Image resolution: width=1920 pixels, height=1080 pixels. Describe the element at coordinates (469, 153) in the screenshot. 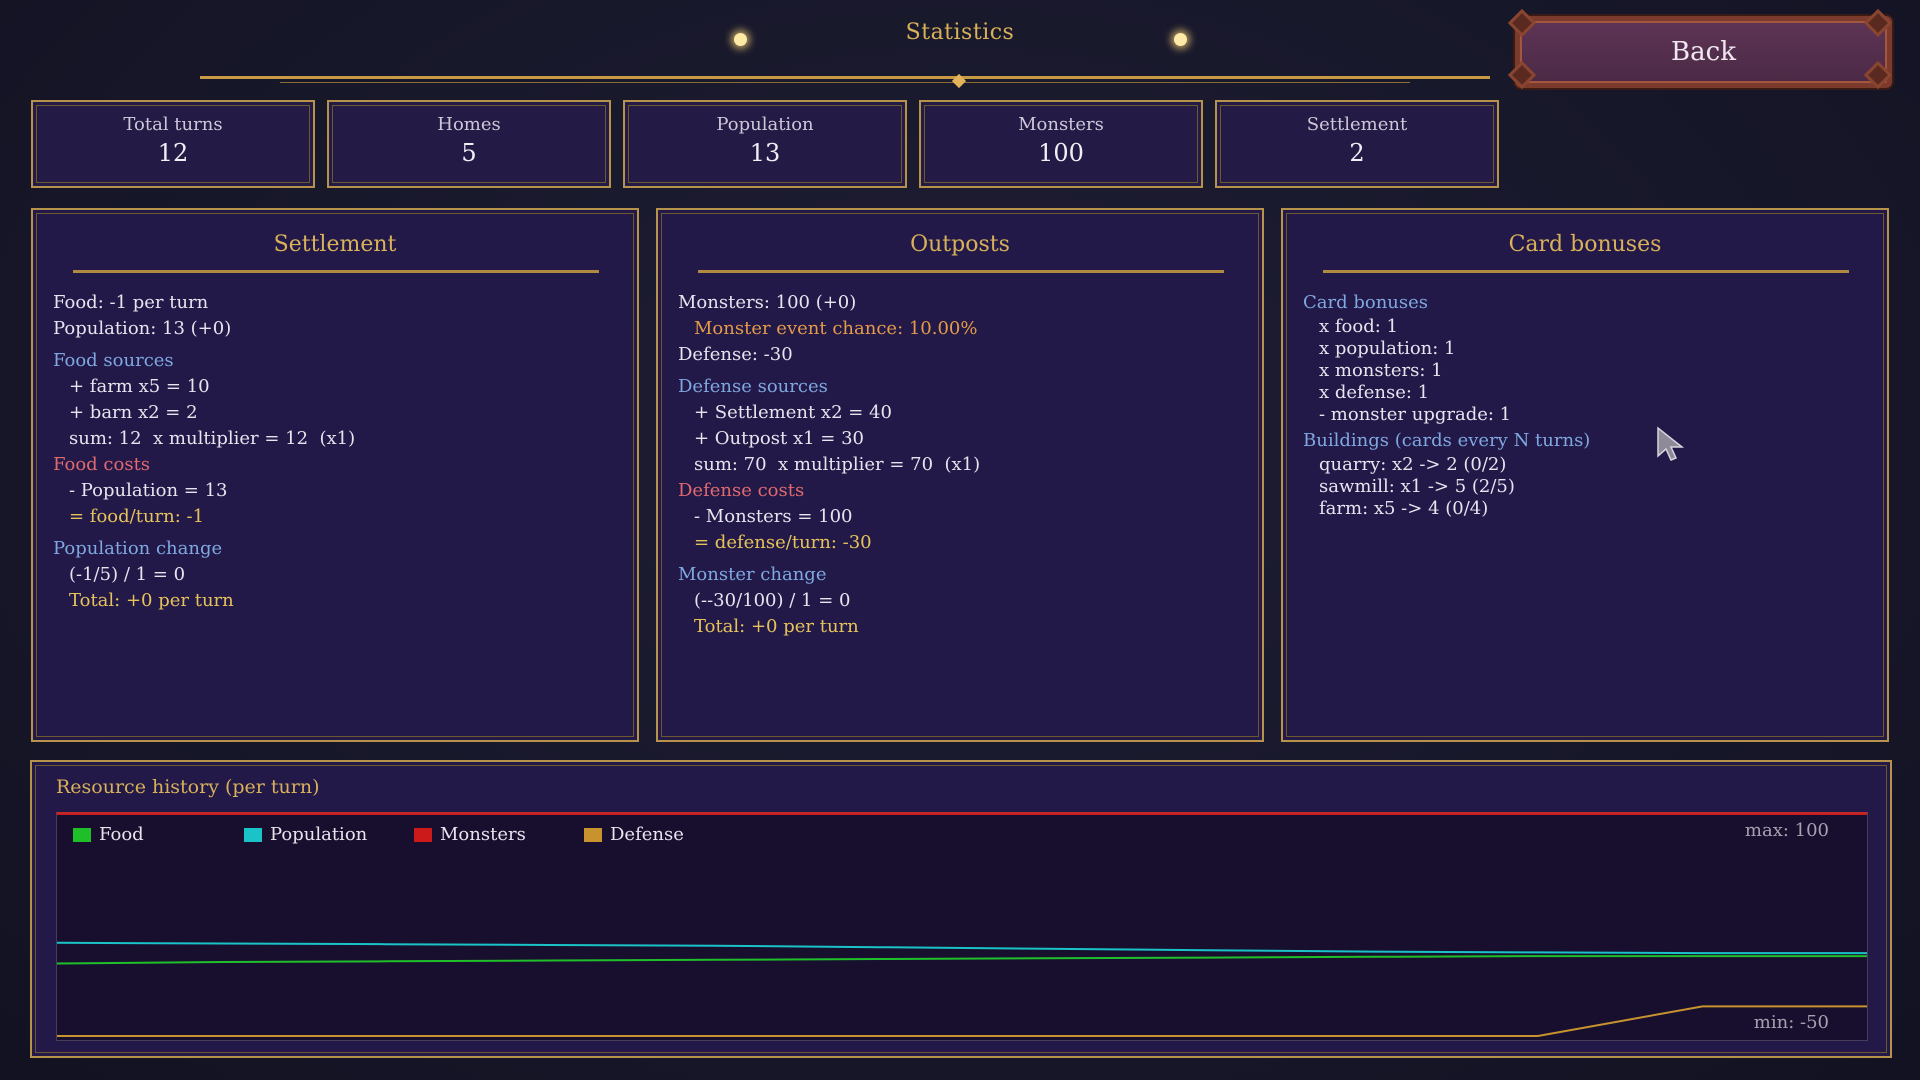

I see `stat-value: 5` at that location.